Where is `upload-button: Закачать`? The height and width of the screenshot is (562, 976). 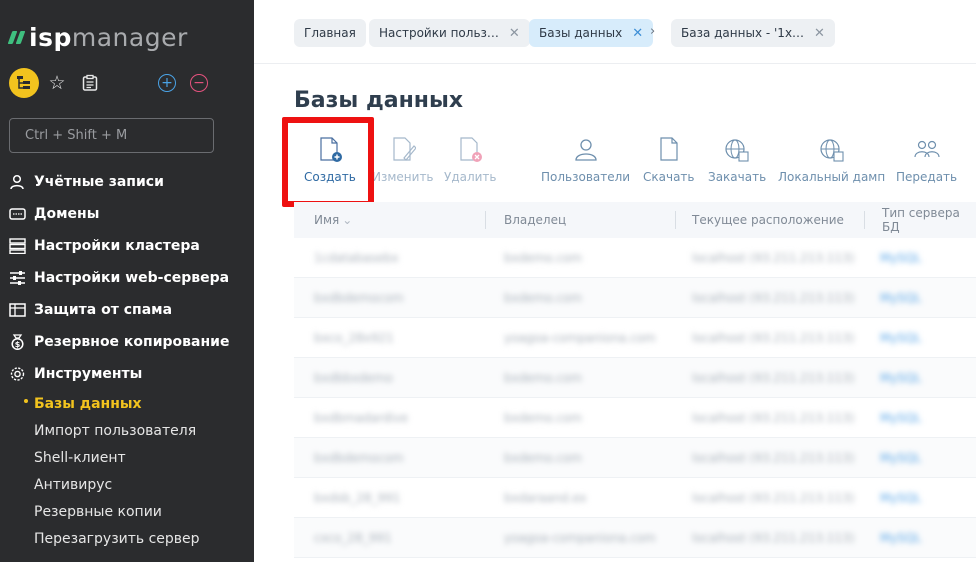 upload-button: Закачать is located at coordinates (737, 160).